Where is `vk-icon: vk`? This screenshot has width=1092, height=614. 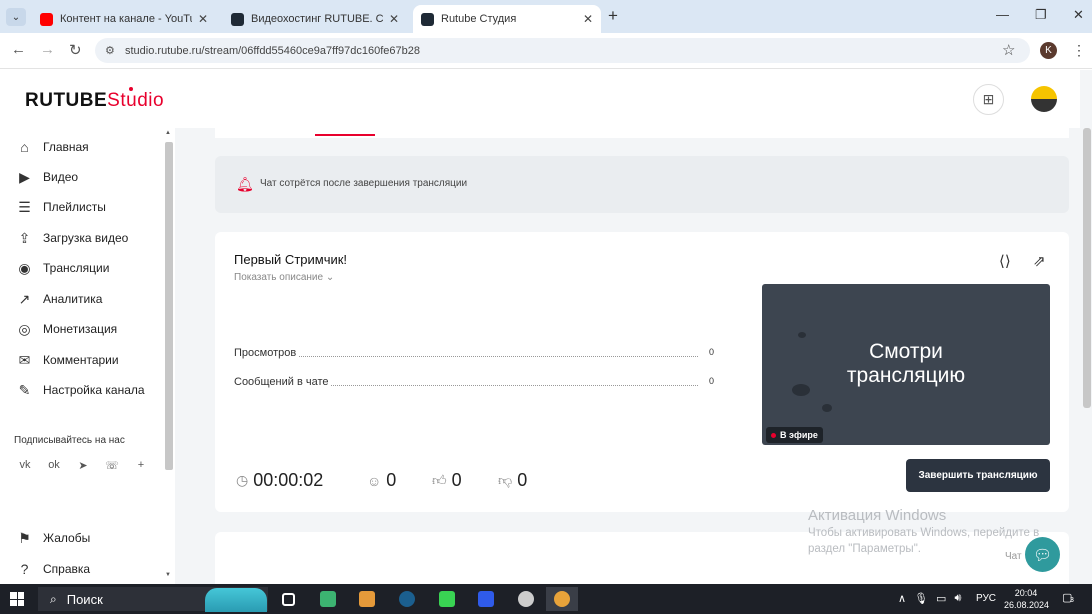
vk-icon: vk is located at coordinates (25, 465).